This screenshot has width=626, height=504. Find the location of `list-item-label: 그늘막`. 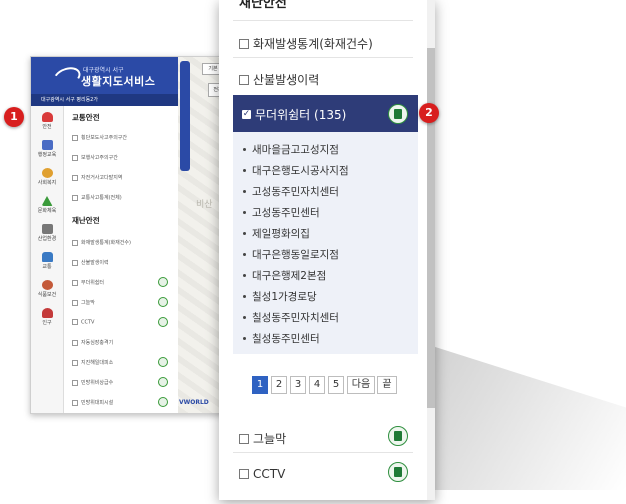

list-item-label: 그늘막 is located at coordinates (88, 303).